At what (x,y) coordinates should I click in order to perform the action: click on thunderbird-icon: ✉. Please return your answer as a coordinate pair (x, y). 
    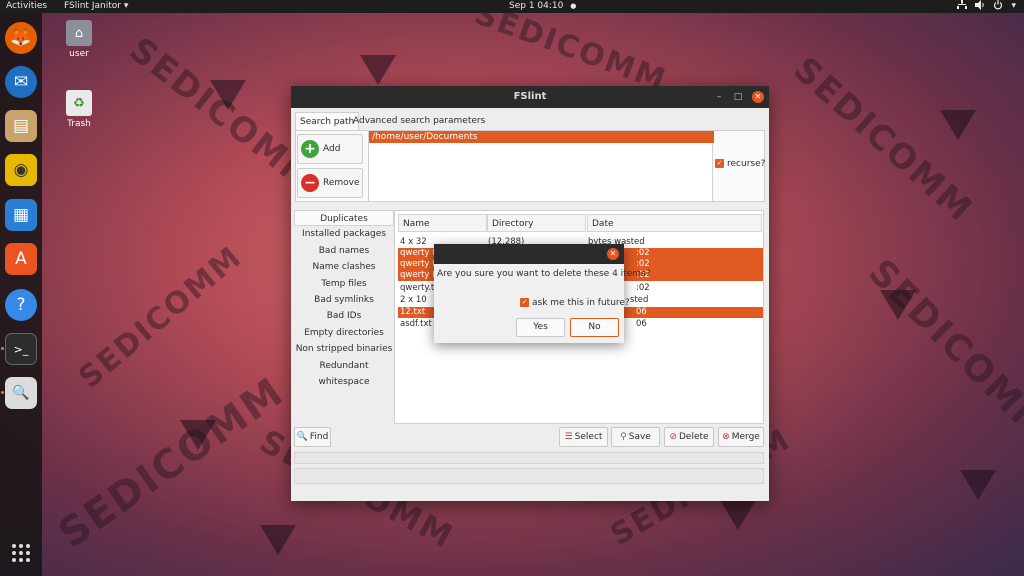
    Looking at the image, I should click on (21, 82).